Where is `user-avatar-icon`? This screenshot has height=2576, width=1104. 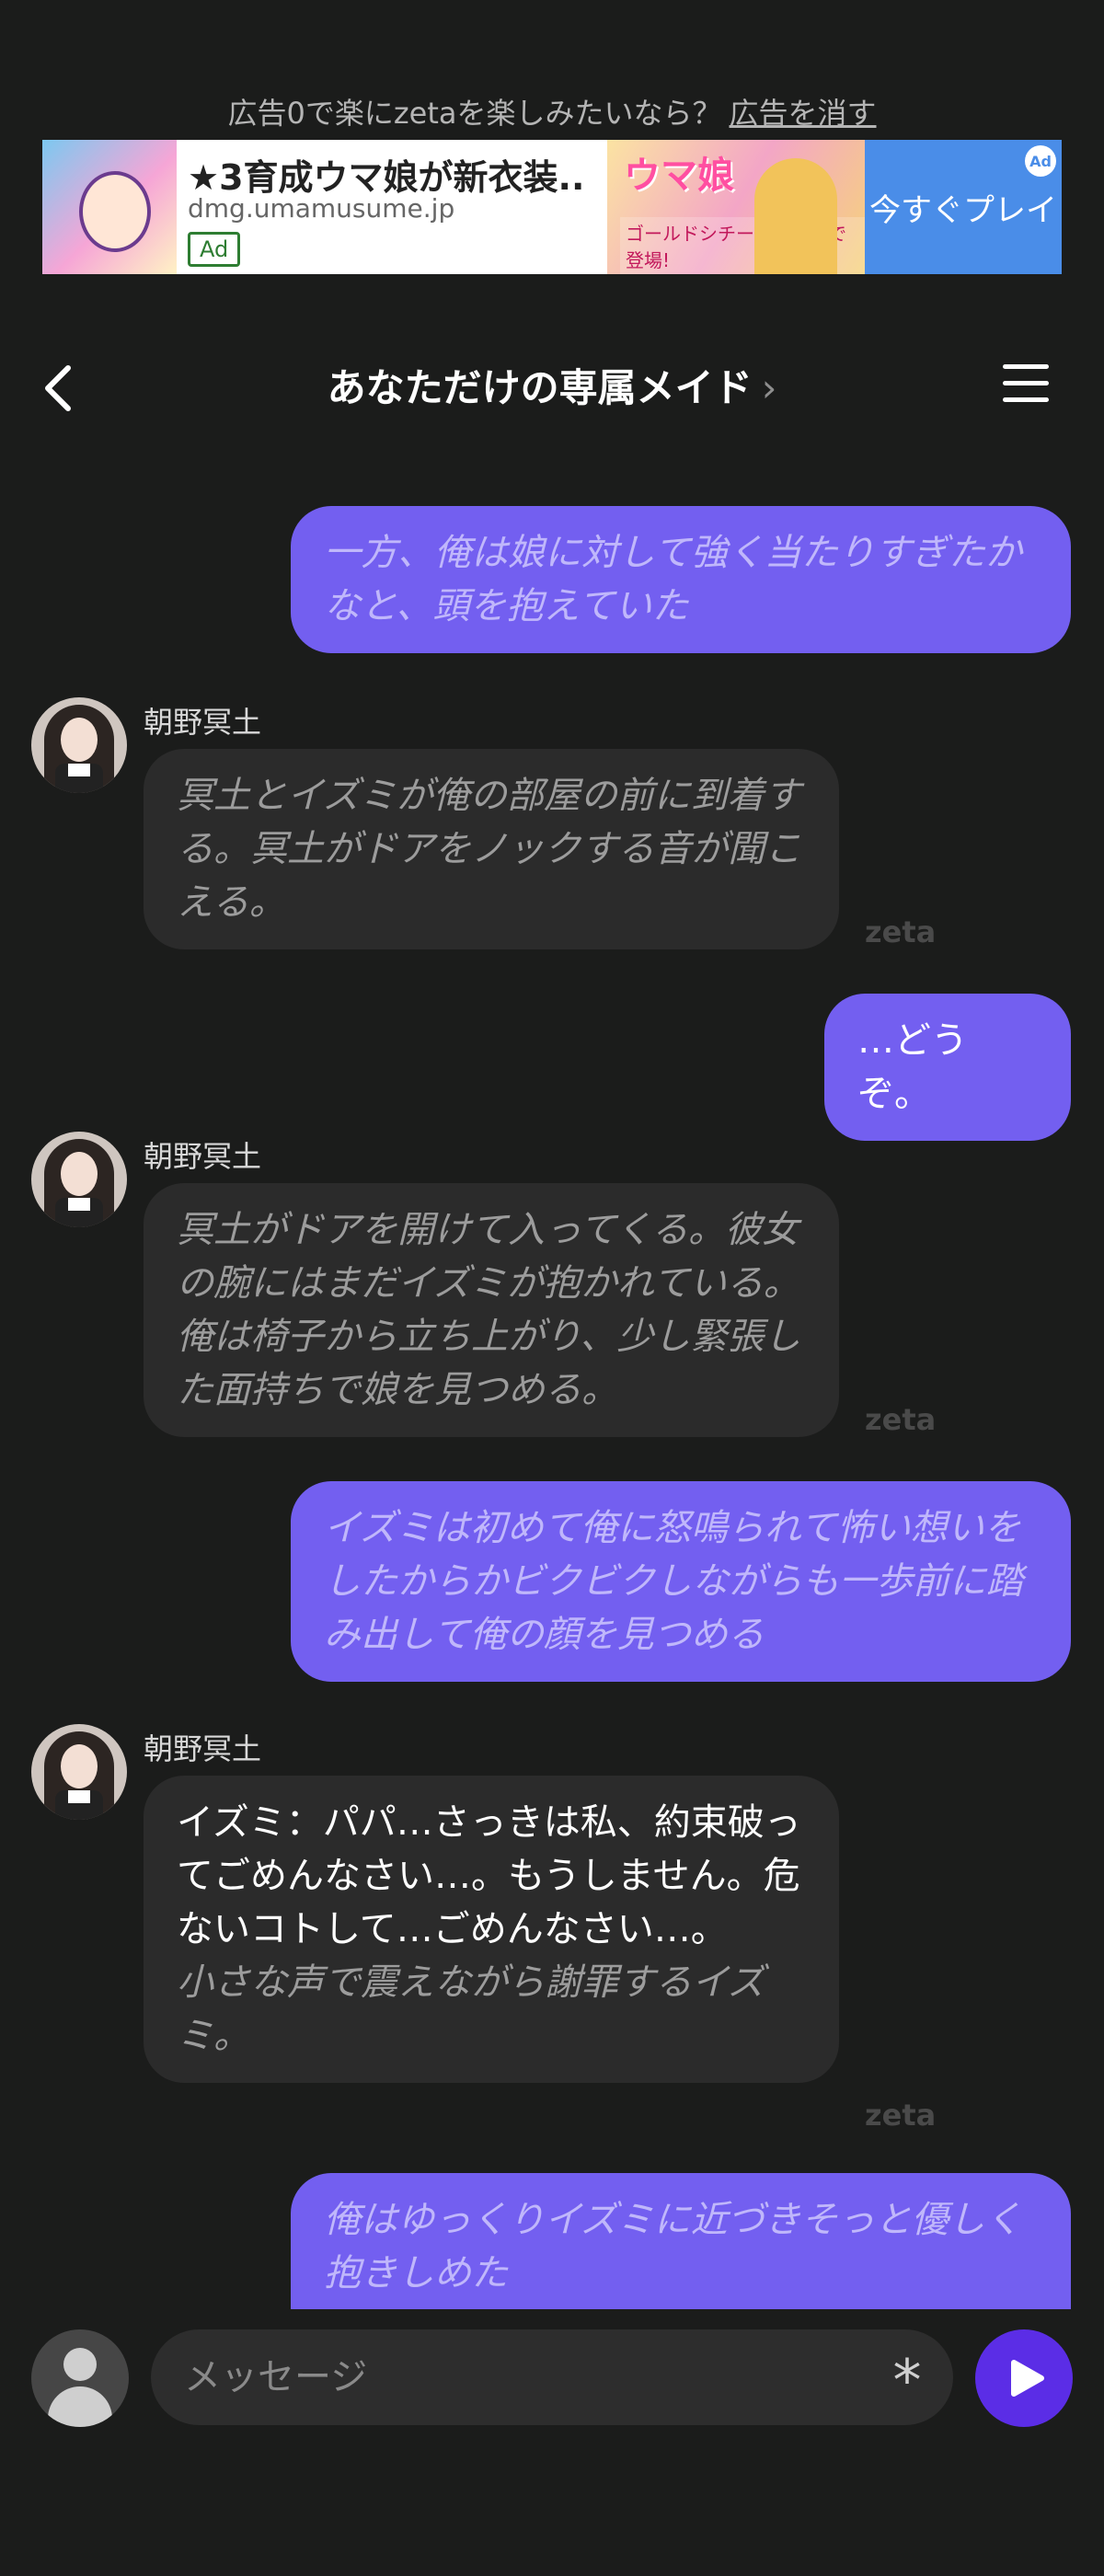
user-avatar-icon is located at coordinates (80, 2378).